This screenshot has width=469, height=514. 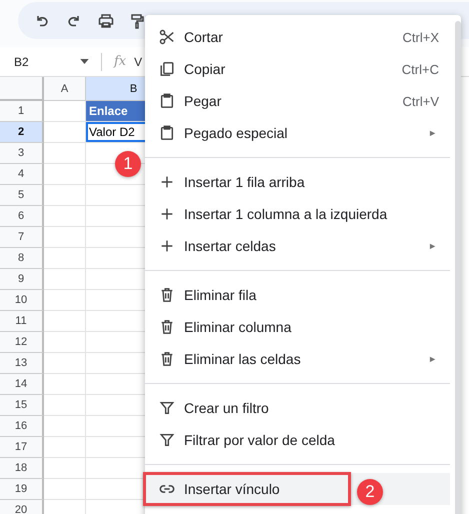 I want to click on row-header: 2, so click(x=22, y=132).